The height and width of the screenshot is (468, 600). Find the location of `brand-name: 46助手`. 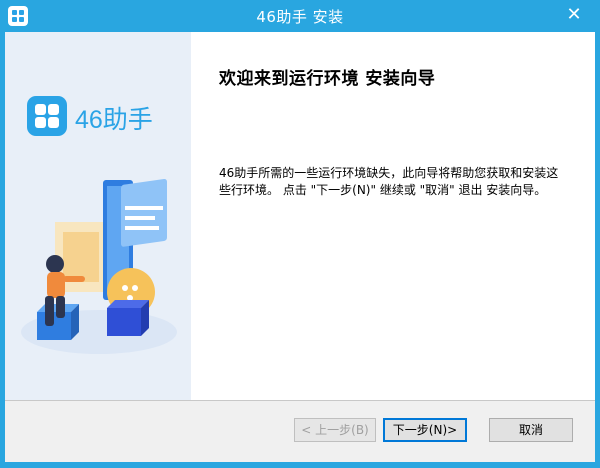

brand-name: 46助手 is located at coordinates (114, 120).